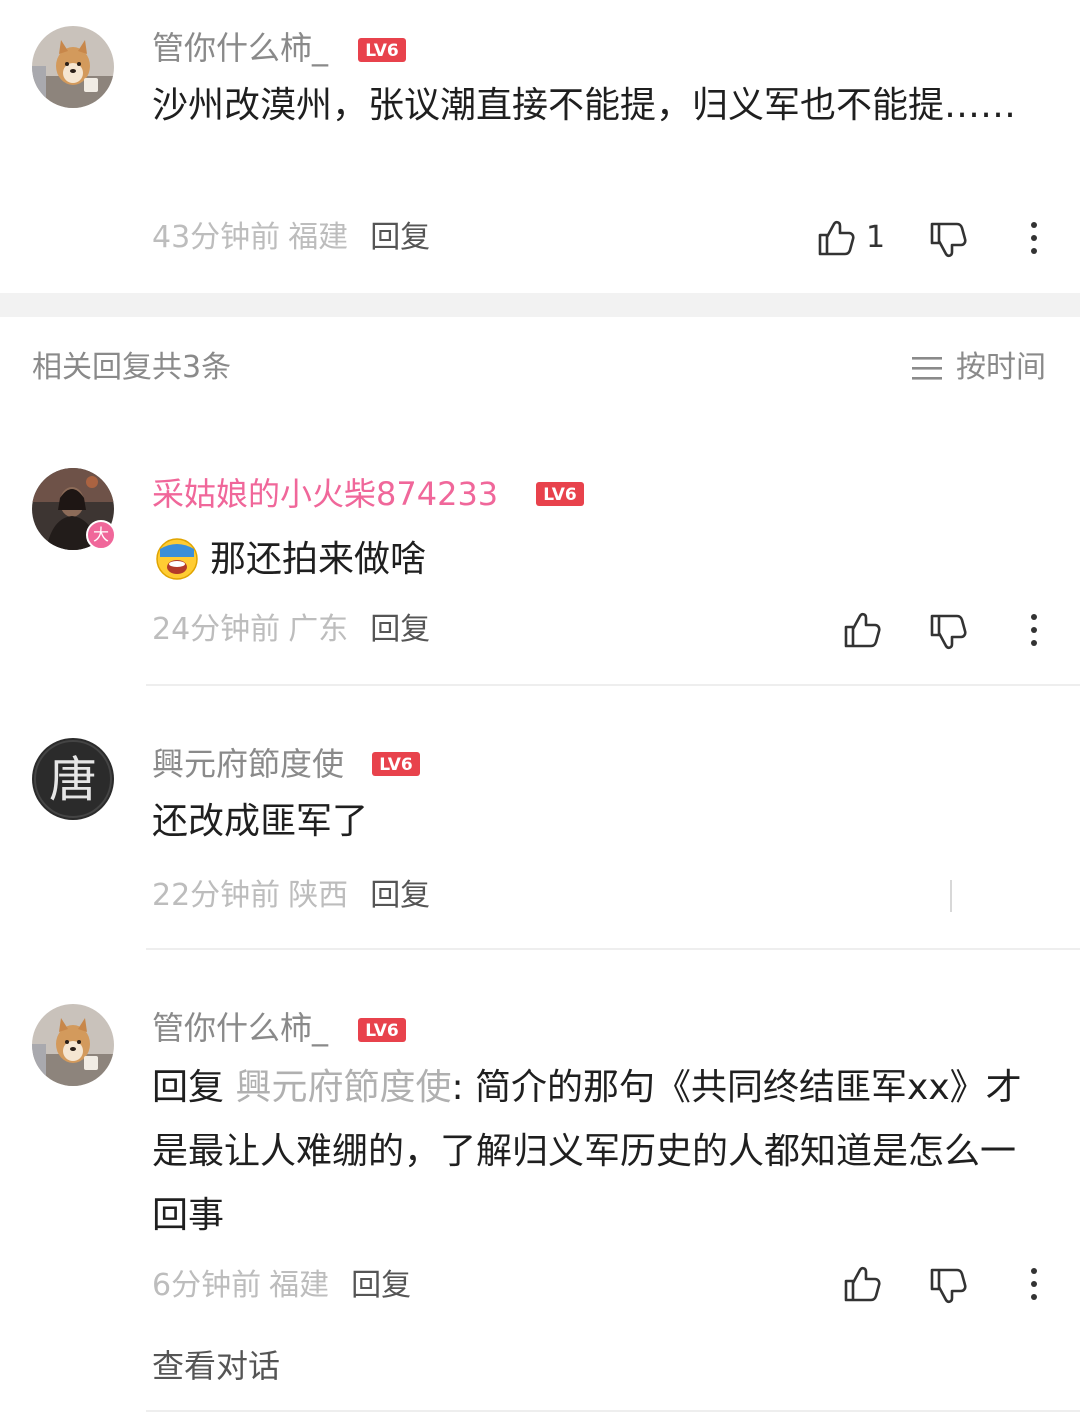 This screenshot has width=1080, height=1418. I want to click on laugh-cry-emoji-icon, so click(177, 559).